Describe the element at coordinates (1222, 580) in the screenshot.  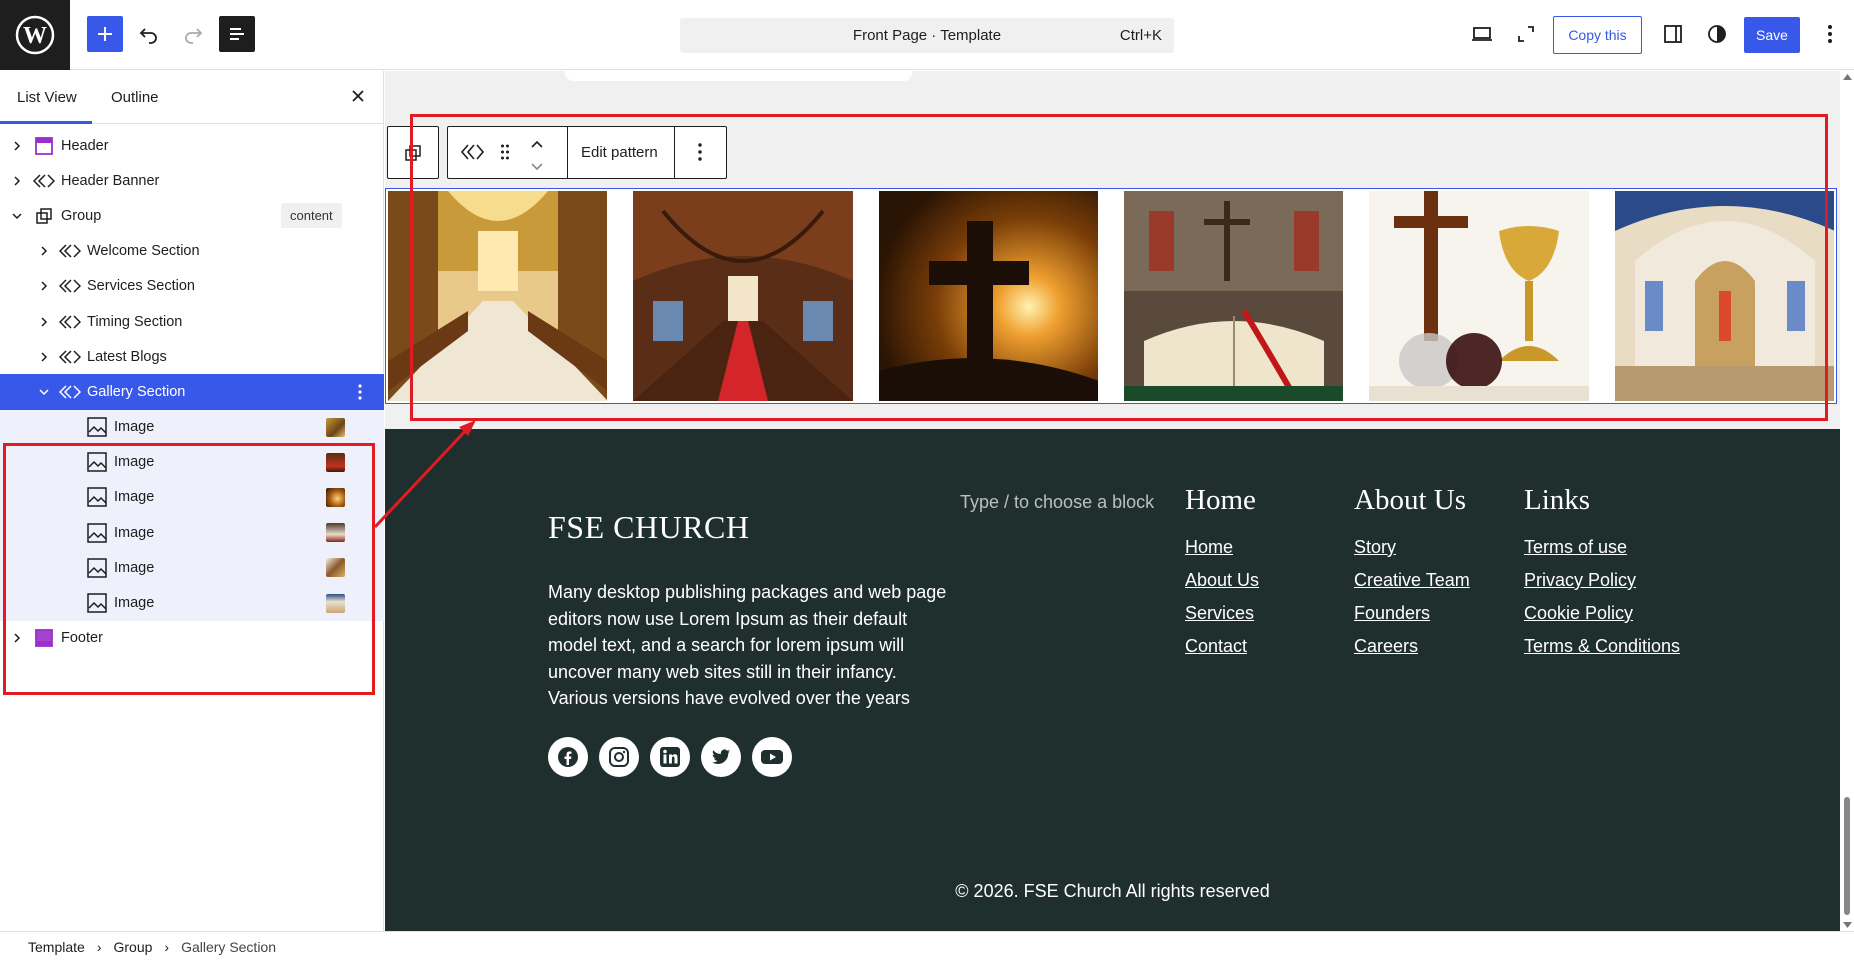
I see `footer-link: About Us` at that location.